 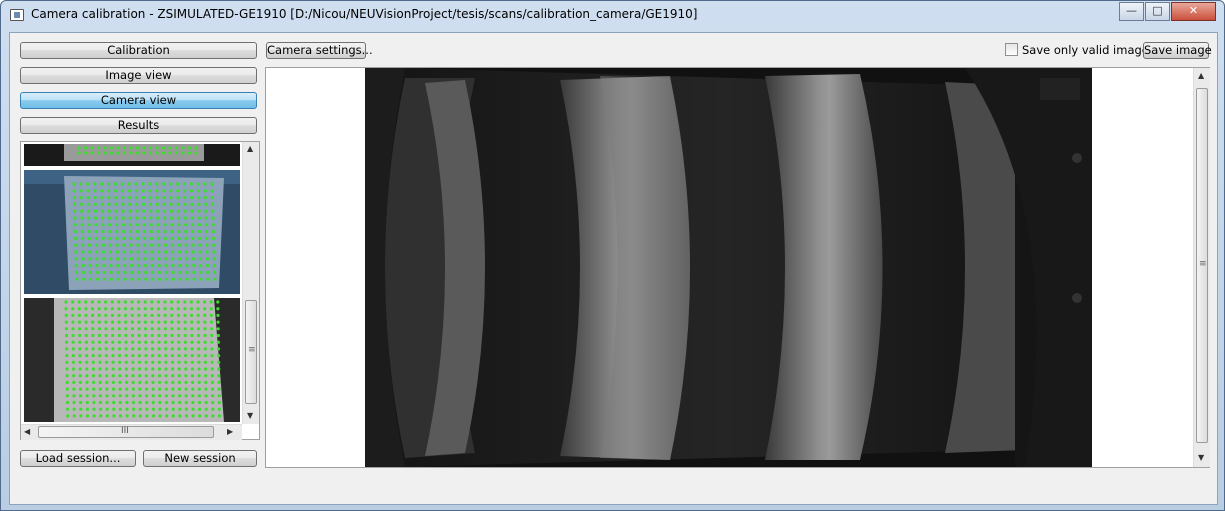 I want to click on scroll-up-icon: ▲, so click(x=250, y=149).